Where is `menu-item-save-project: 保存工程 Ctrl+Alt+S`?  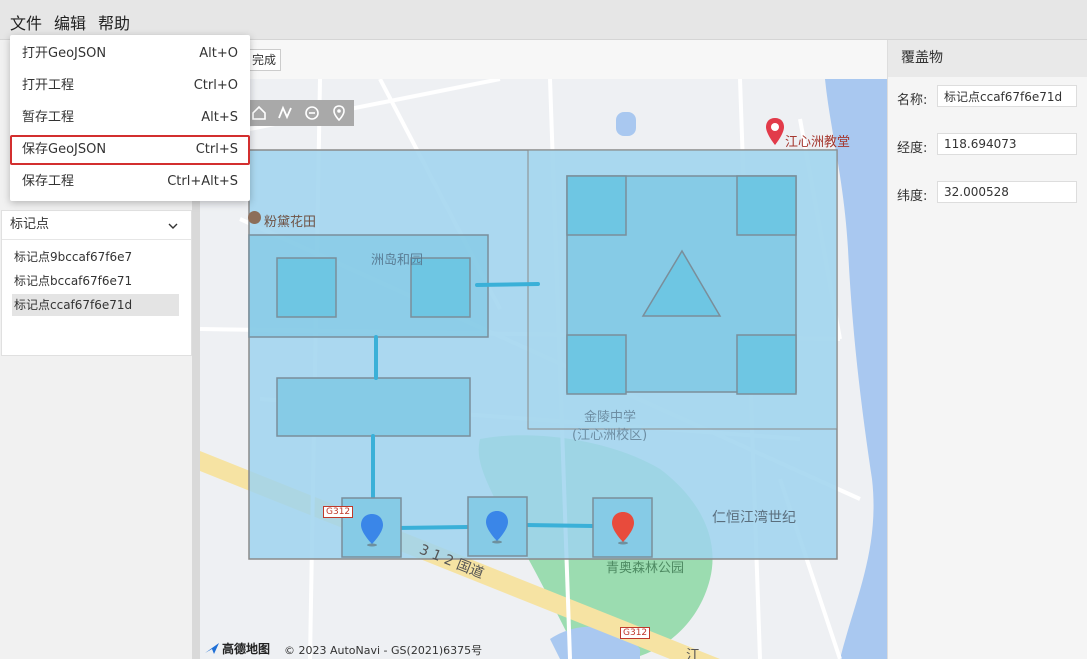 menu-item-save-project: 保存工程 Ctrl+Alt+S is located at coordinates (130, 182).